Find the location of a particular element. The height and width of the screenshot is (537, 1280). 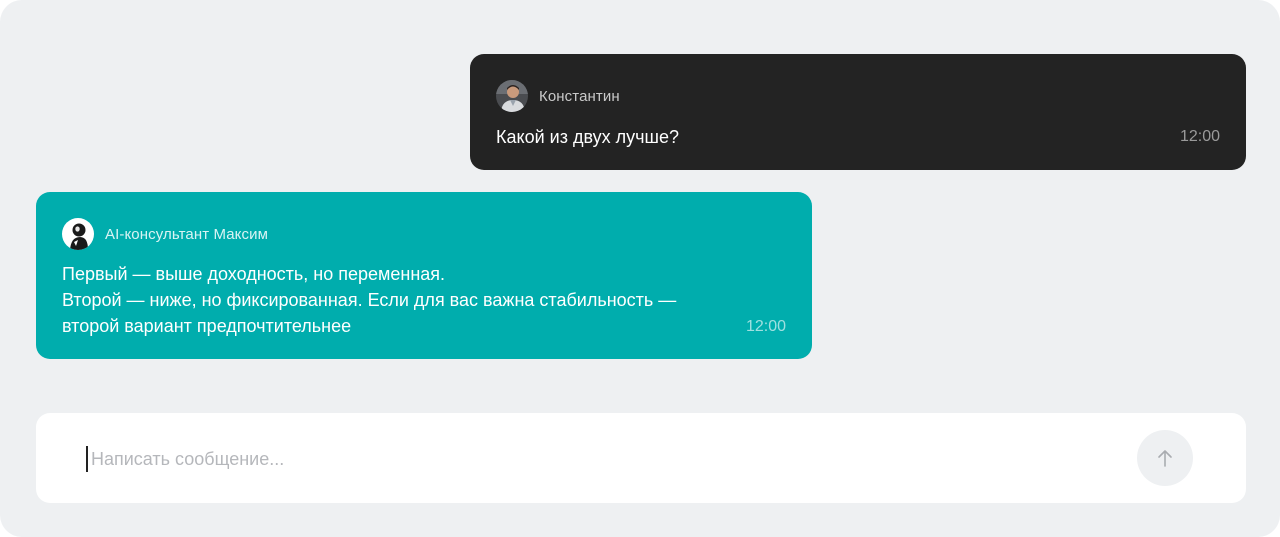

arrow-up-icon is located at coordinates (1165, 458).